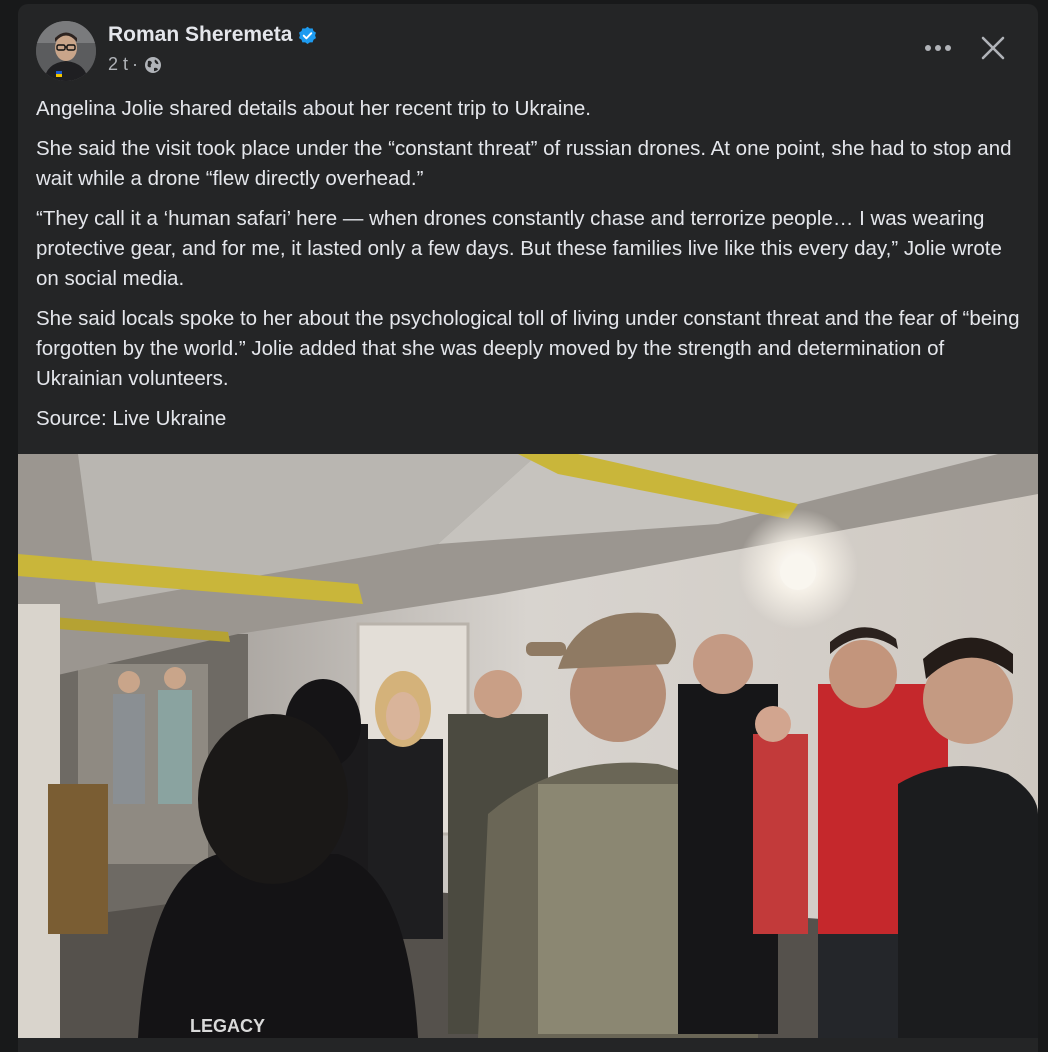 The width and height of the screenshot is (1048, 1052). Describe the element at coordinates (200, 35) in the screenshot. I see `author-name: Roman Sheremeta` at that location.